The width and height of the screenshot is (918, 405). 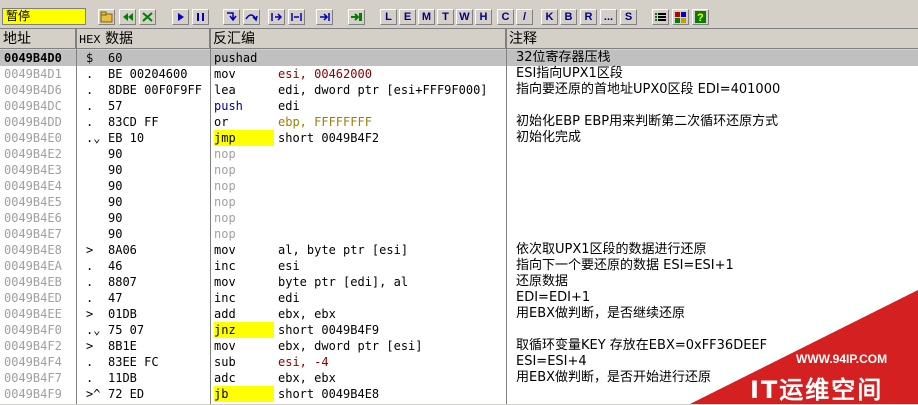 I want to click on watermark-url: WWW.94IP.COM, so click(x=842, y=359).